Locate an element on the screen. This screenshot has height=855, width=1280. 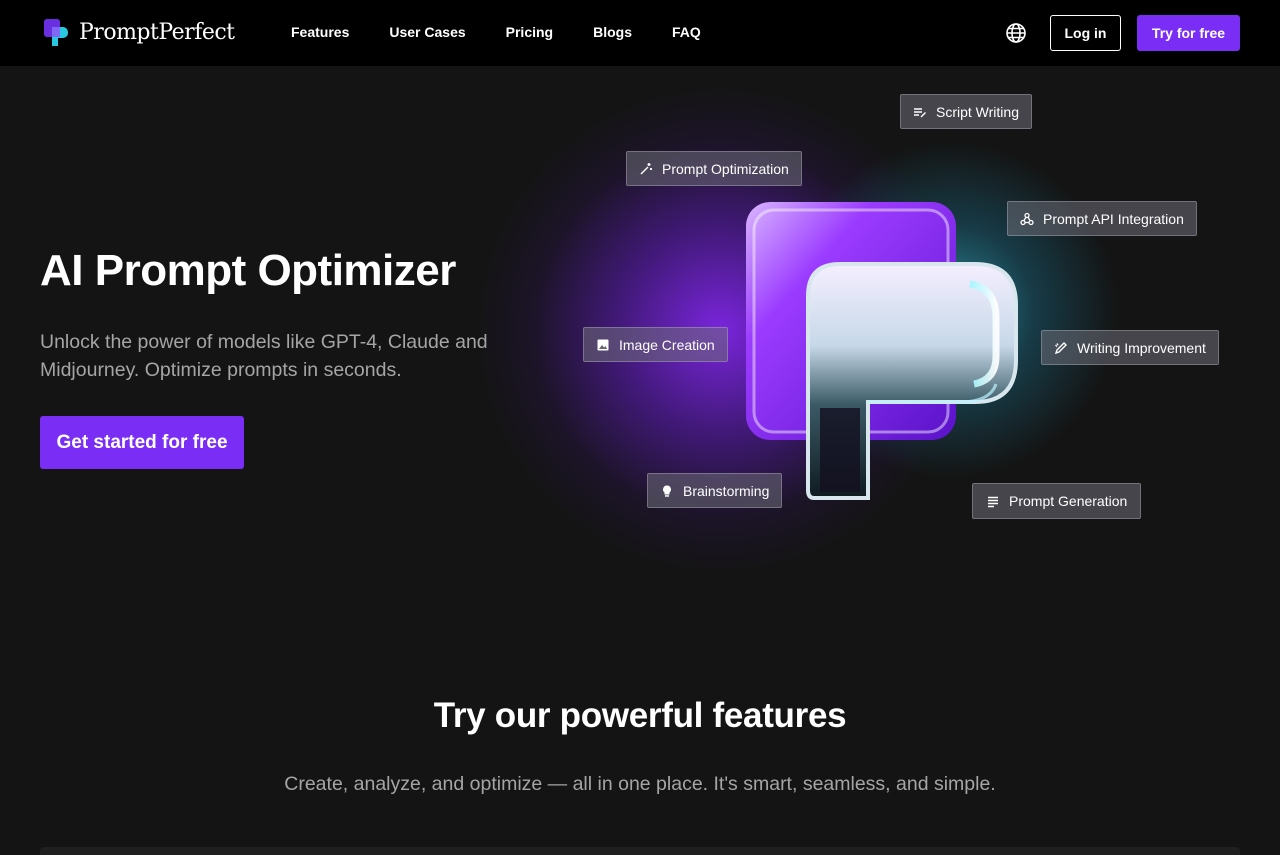
nav-links: Features User Cases Pricing Blogs FAQ is located at coordinates (496, 32).